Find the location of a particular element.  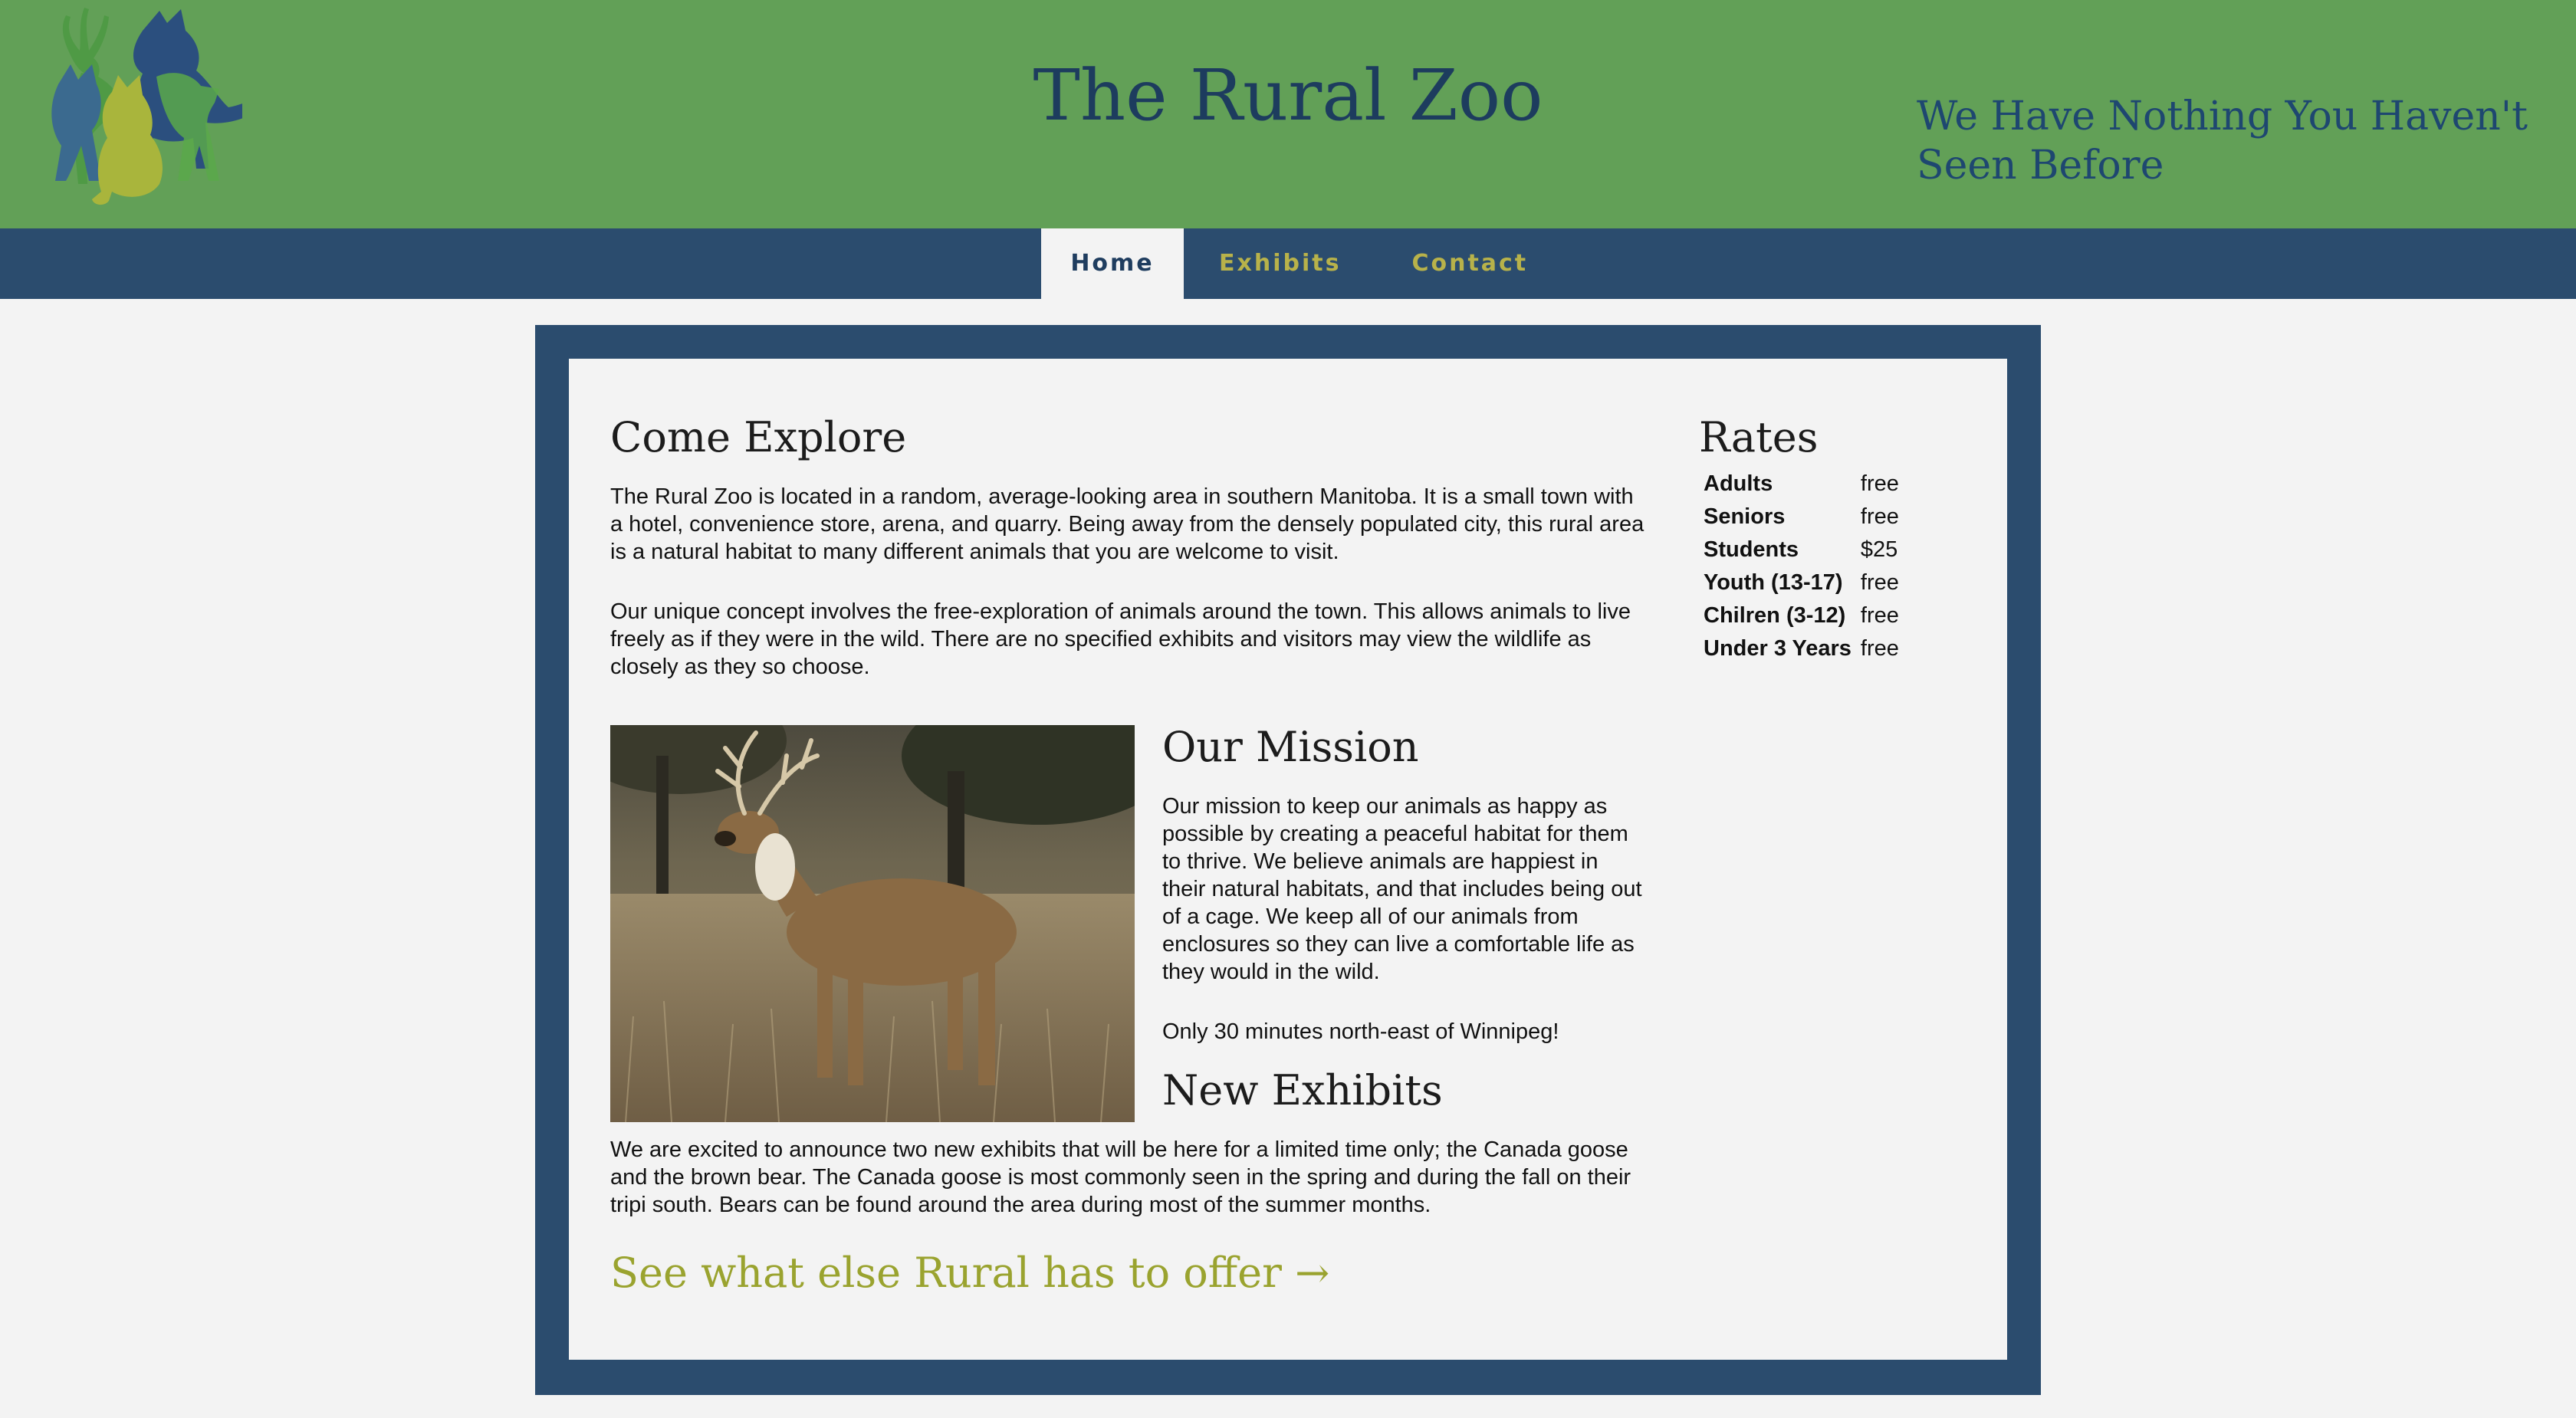

rate-label: Adults is located at coordinates (1739, 483).